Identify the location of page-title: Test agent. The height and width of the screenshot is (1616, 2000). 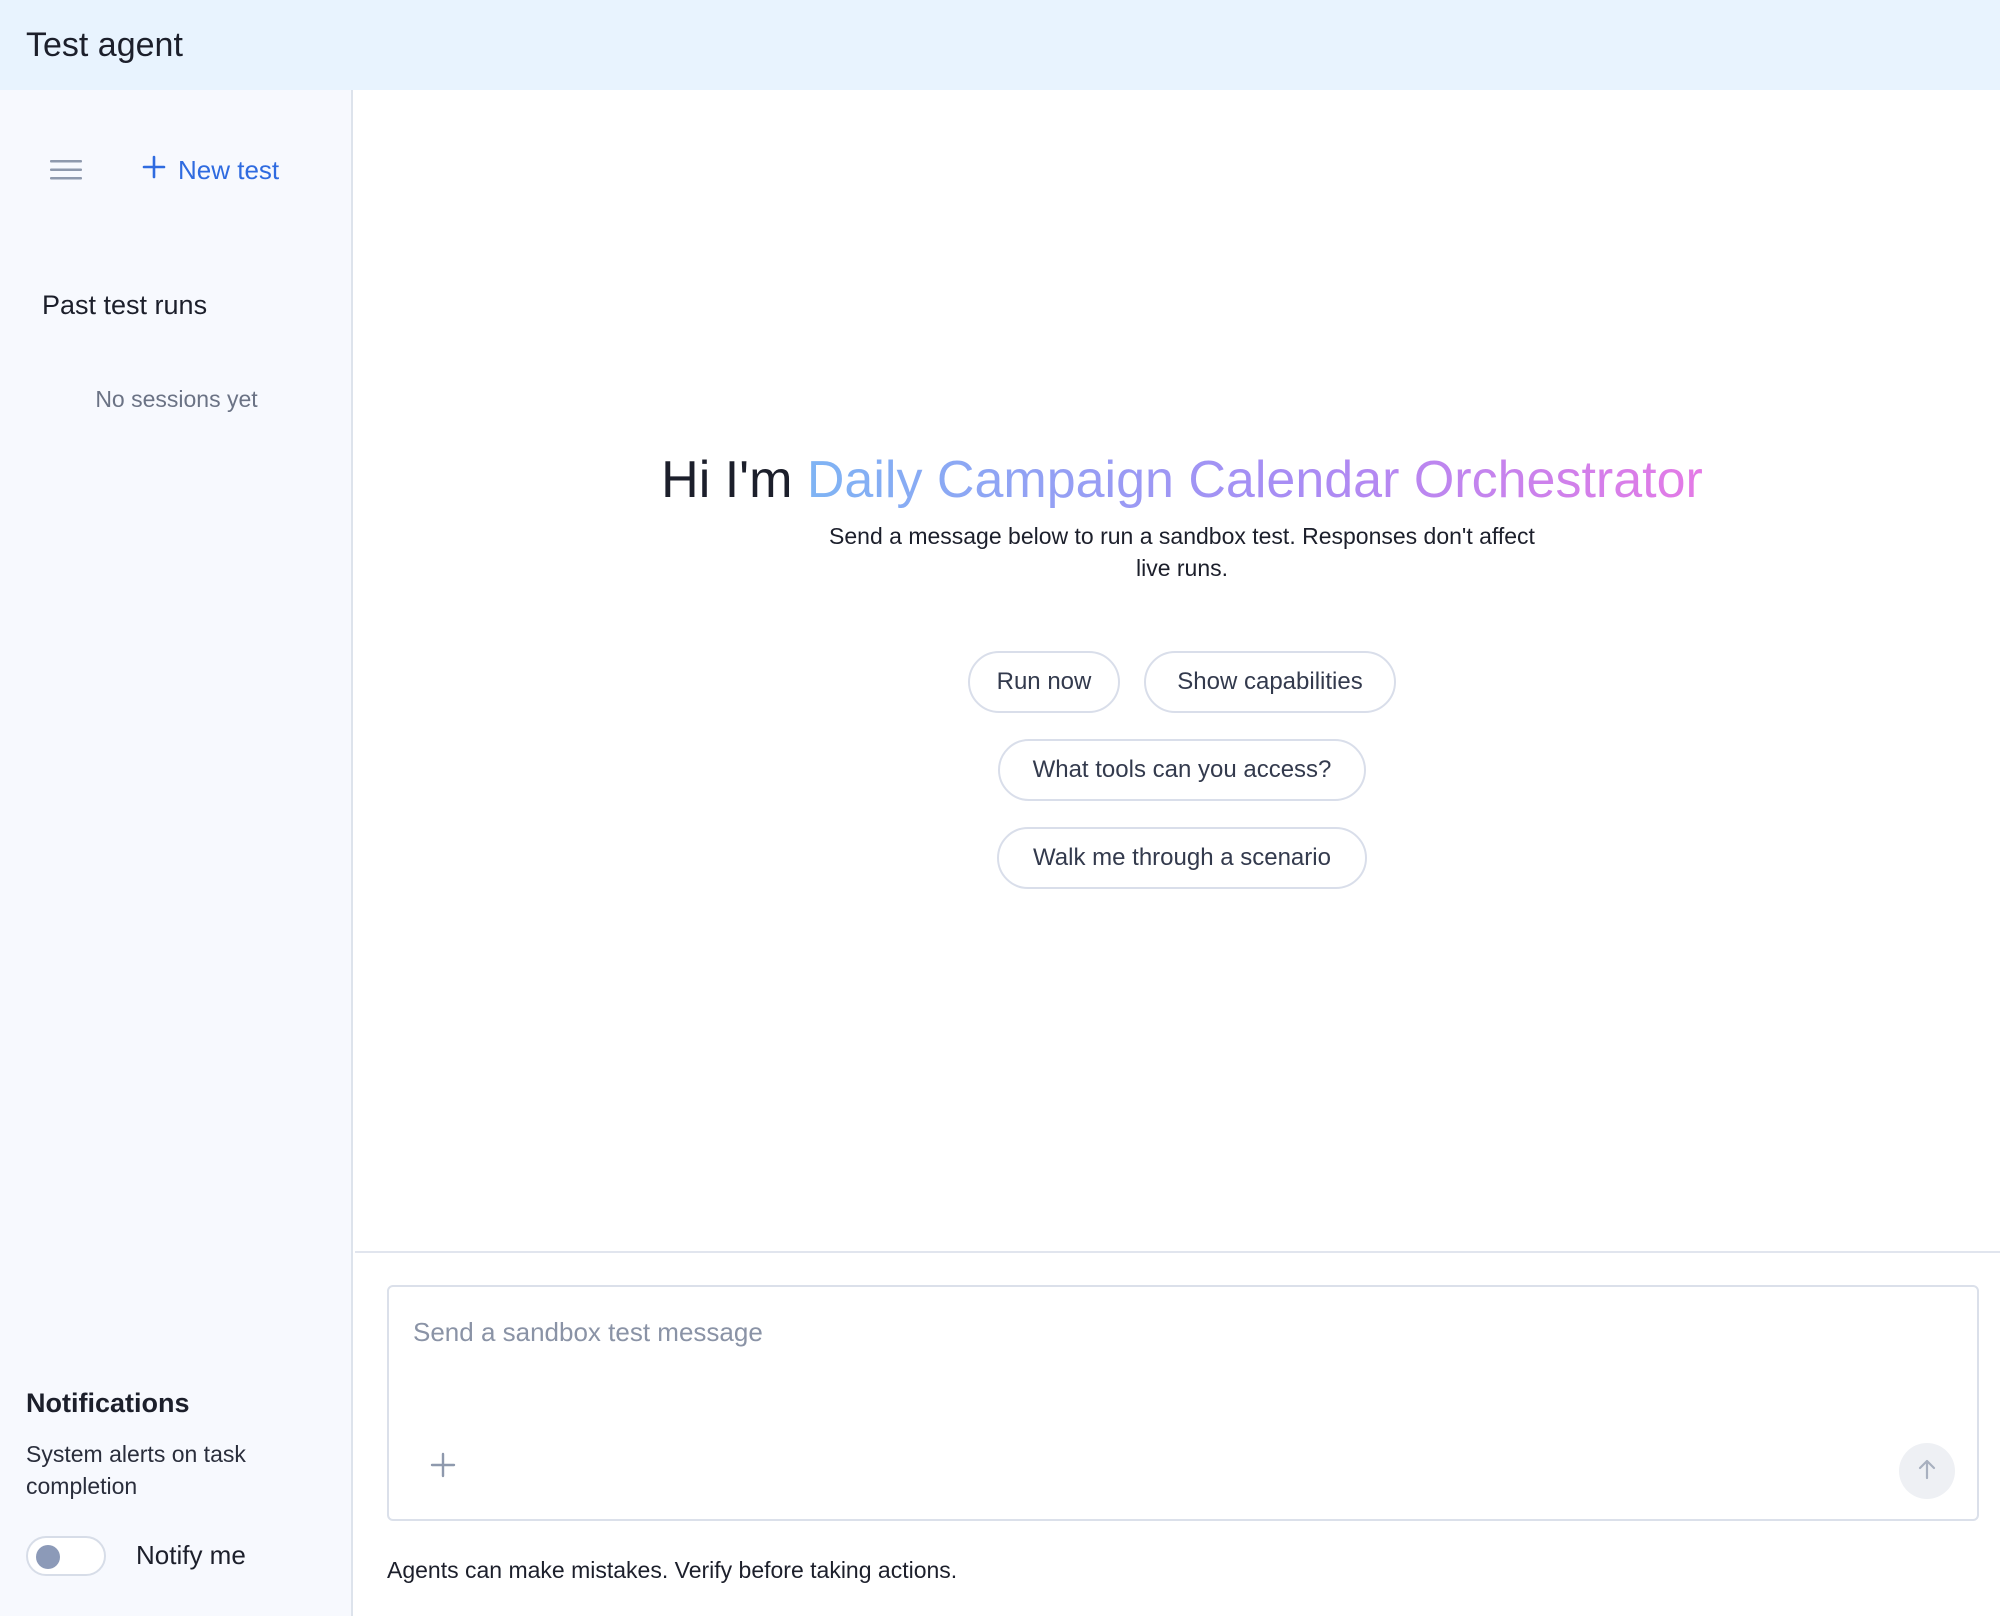
(104, 44).